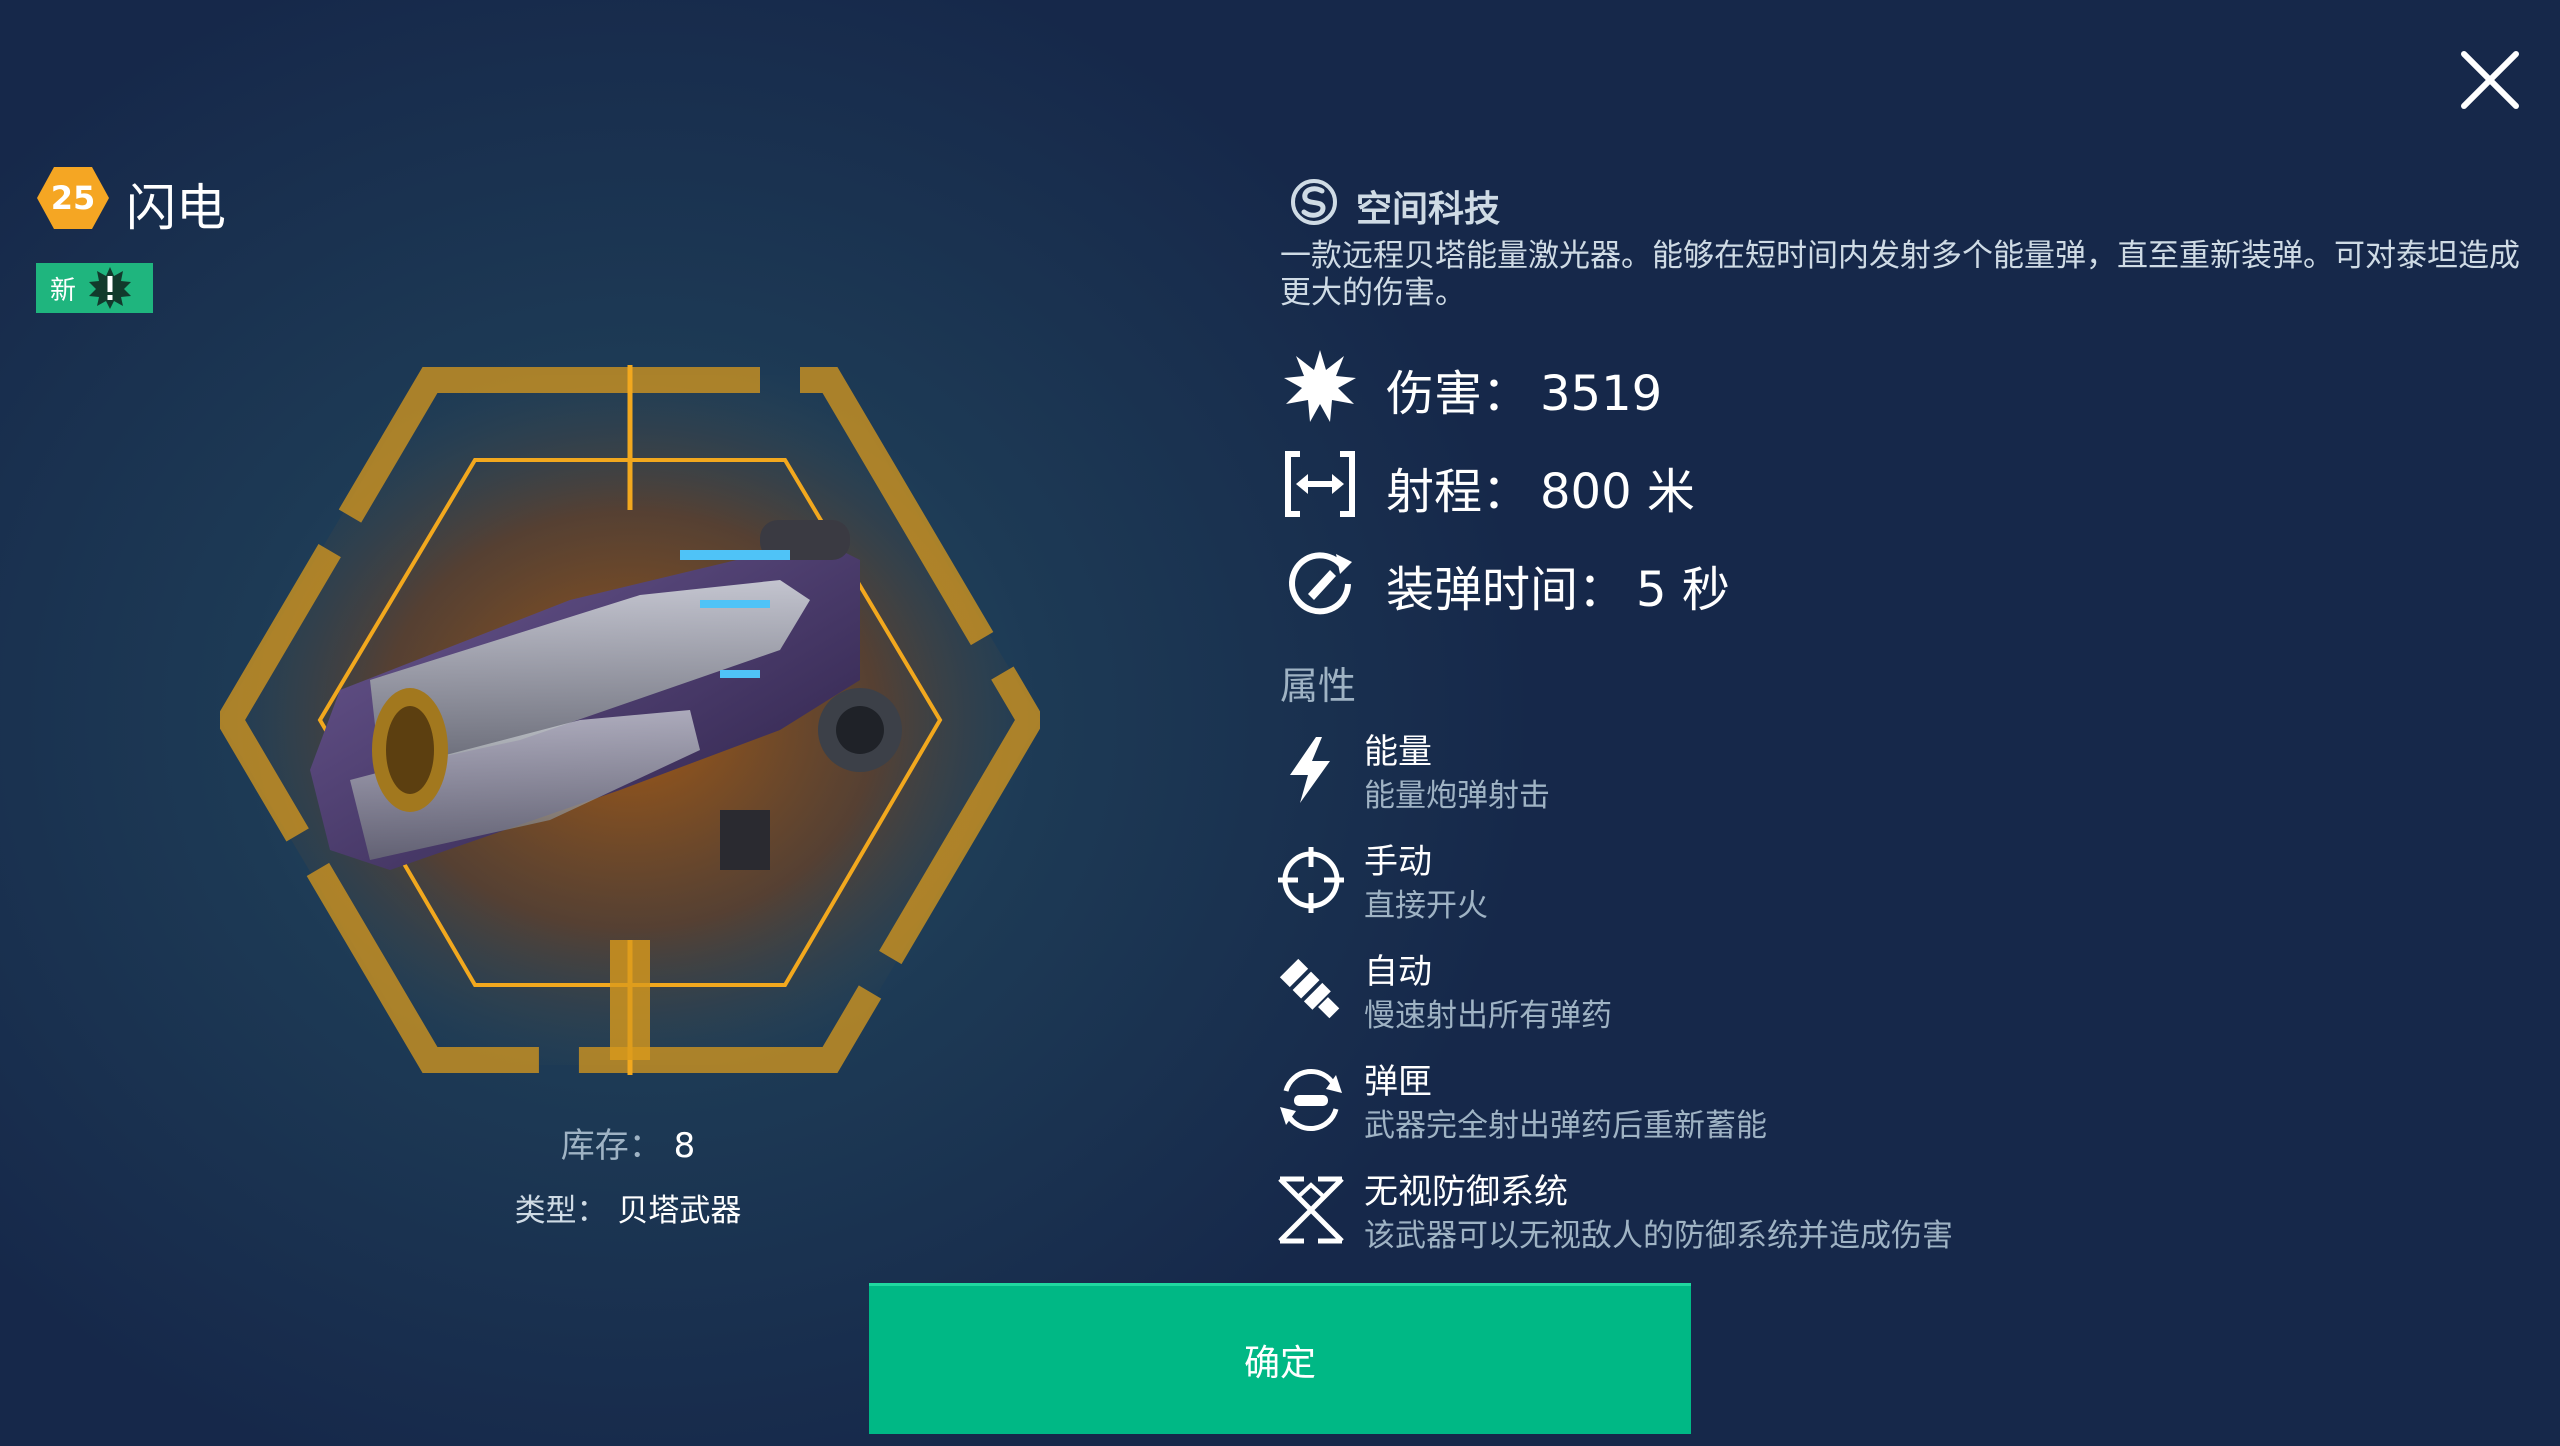  I want to click on attribute-title: 无视防御系统, so click(1466, 1192).